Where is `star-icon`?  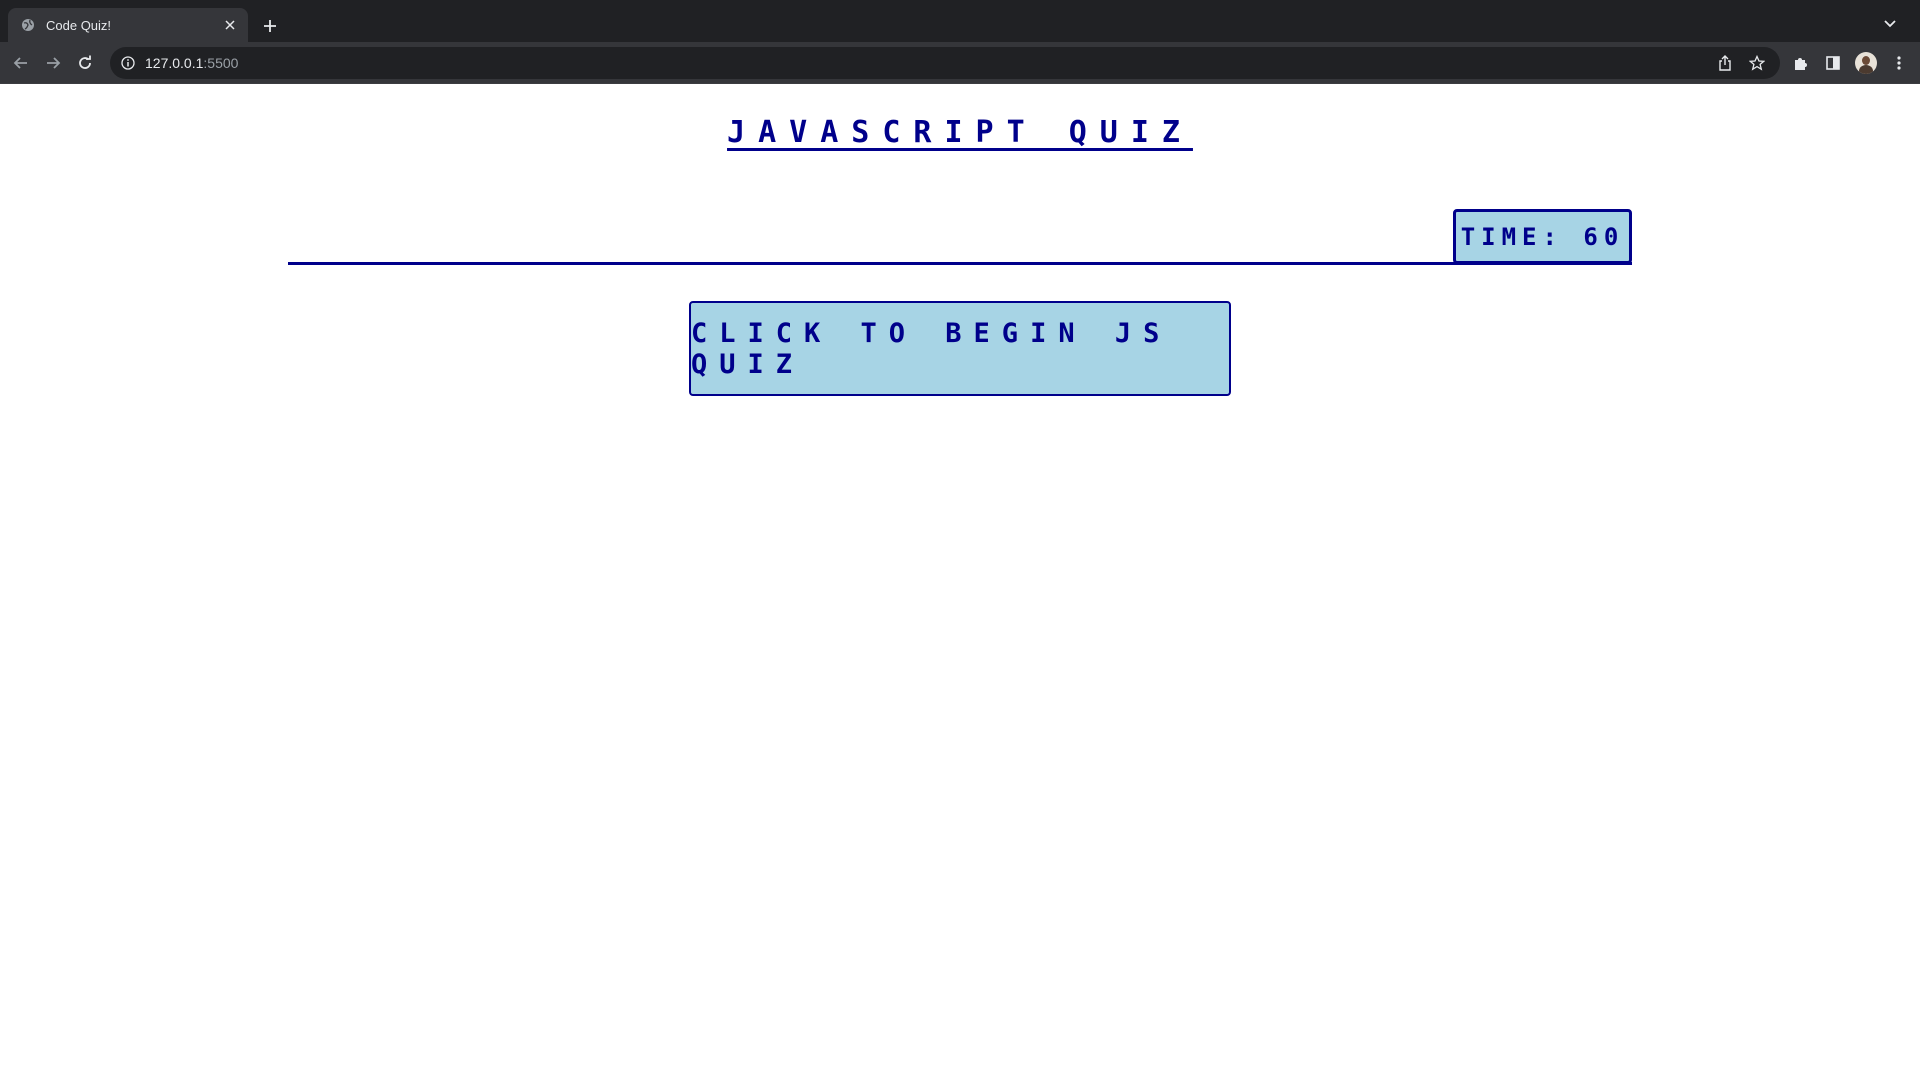
star-icon is located at coordinates (1757, 63).